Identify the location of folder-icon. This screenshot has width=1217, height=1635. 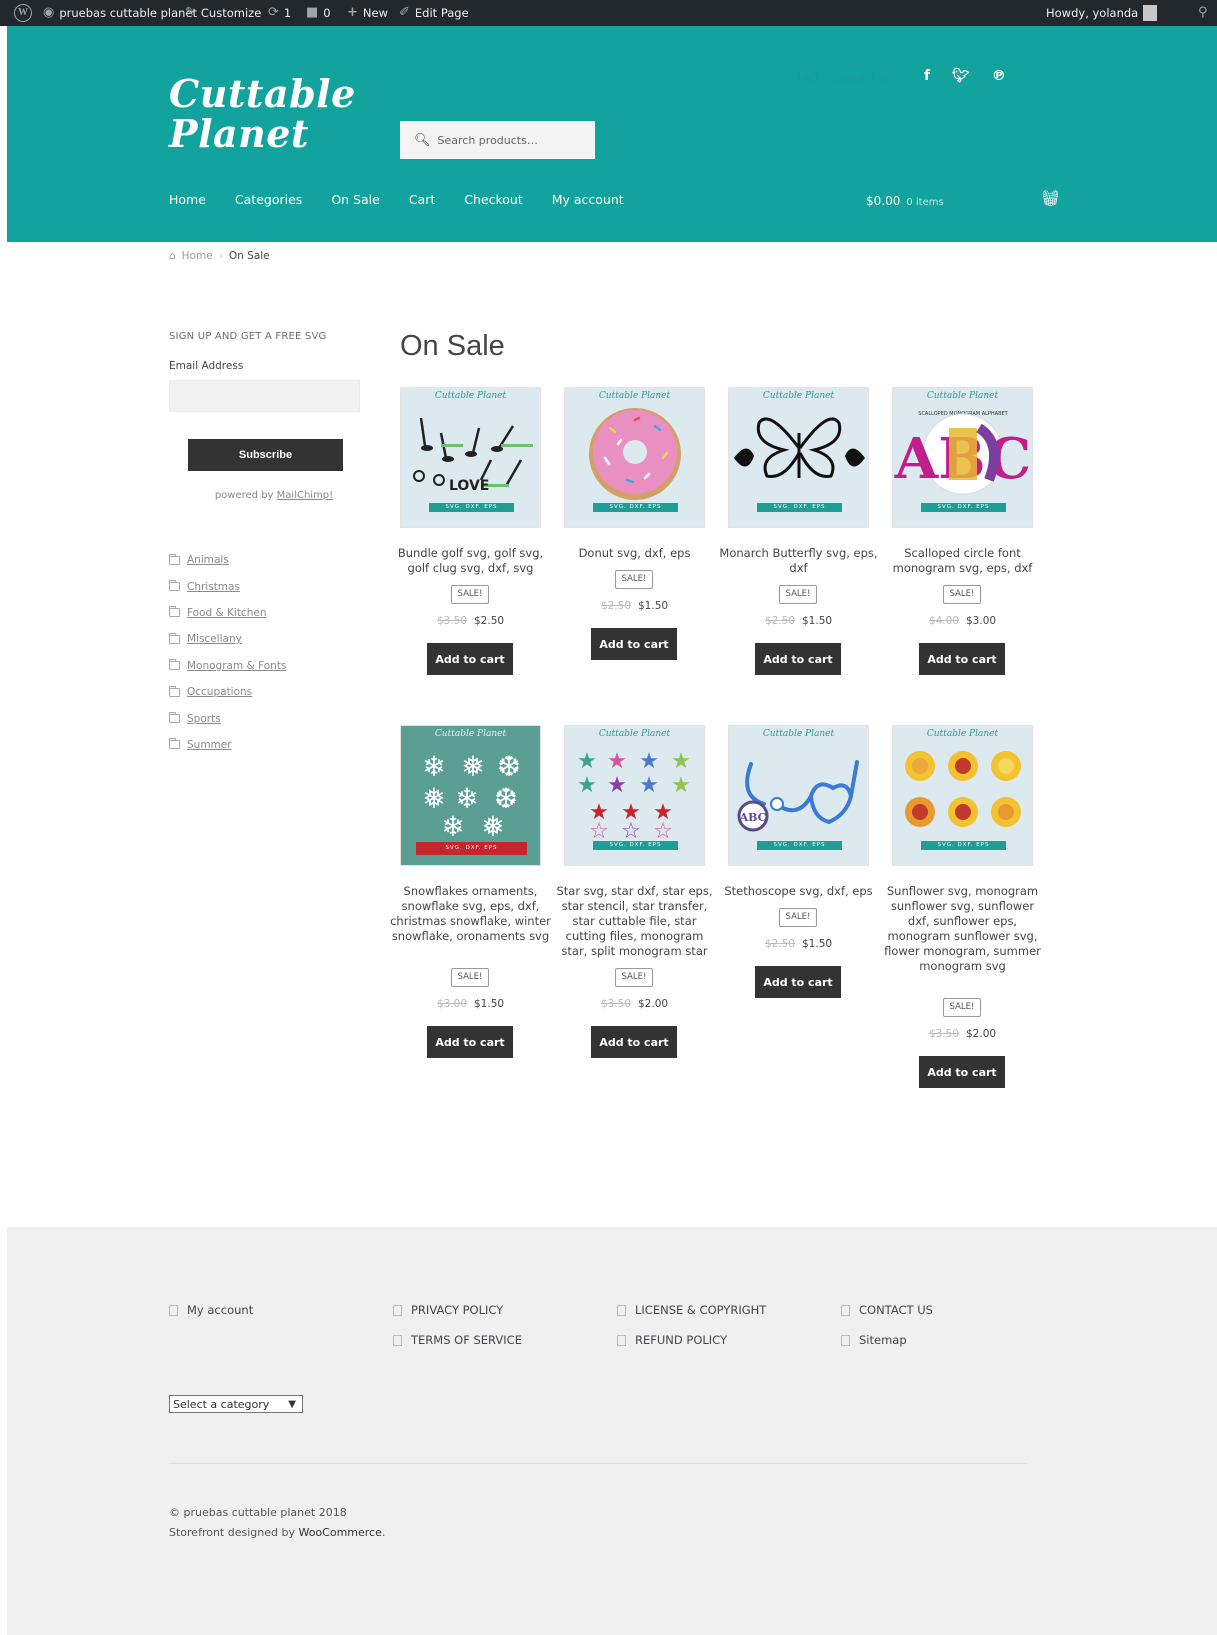
(174, 665).